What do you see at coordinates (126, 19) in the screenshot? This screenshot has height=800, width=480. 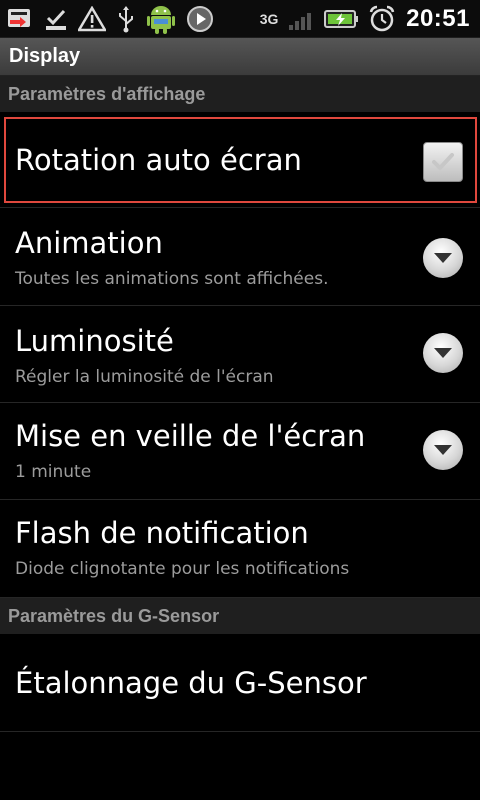 I see `usb-icon` at bounding box center [126, 19].